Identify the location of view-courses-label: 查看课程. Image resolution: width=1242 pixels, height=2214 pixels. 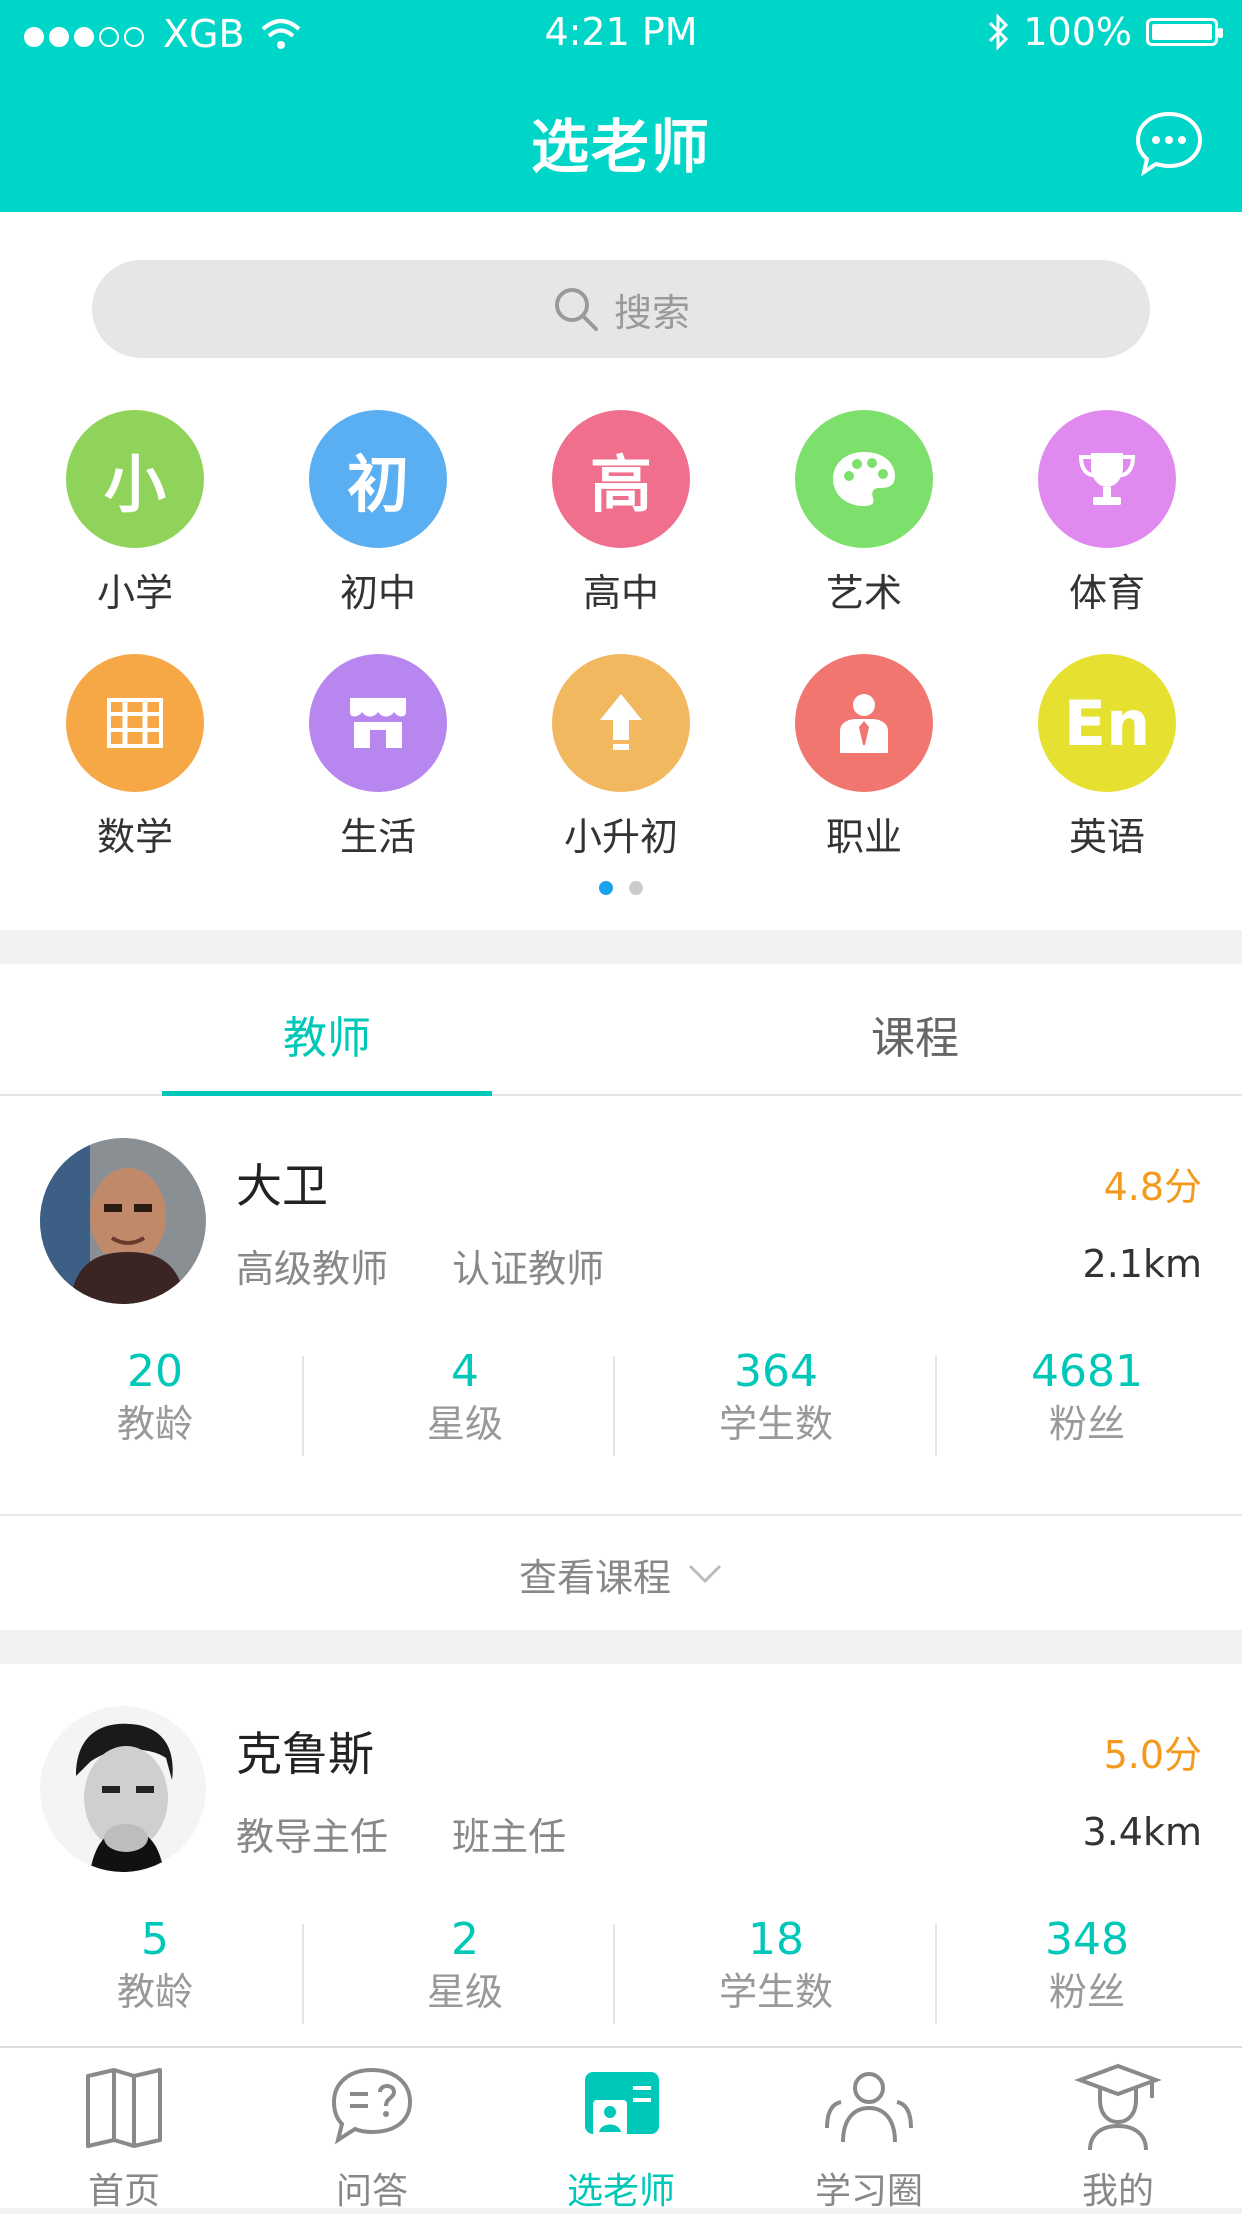
(594, 1577).